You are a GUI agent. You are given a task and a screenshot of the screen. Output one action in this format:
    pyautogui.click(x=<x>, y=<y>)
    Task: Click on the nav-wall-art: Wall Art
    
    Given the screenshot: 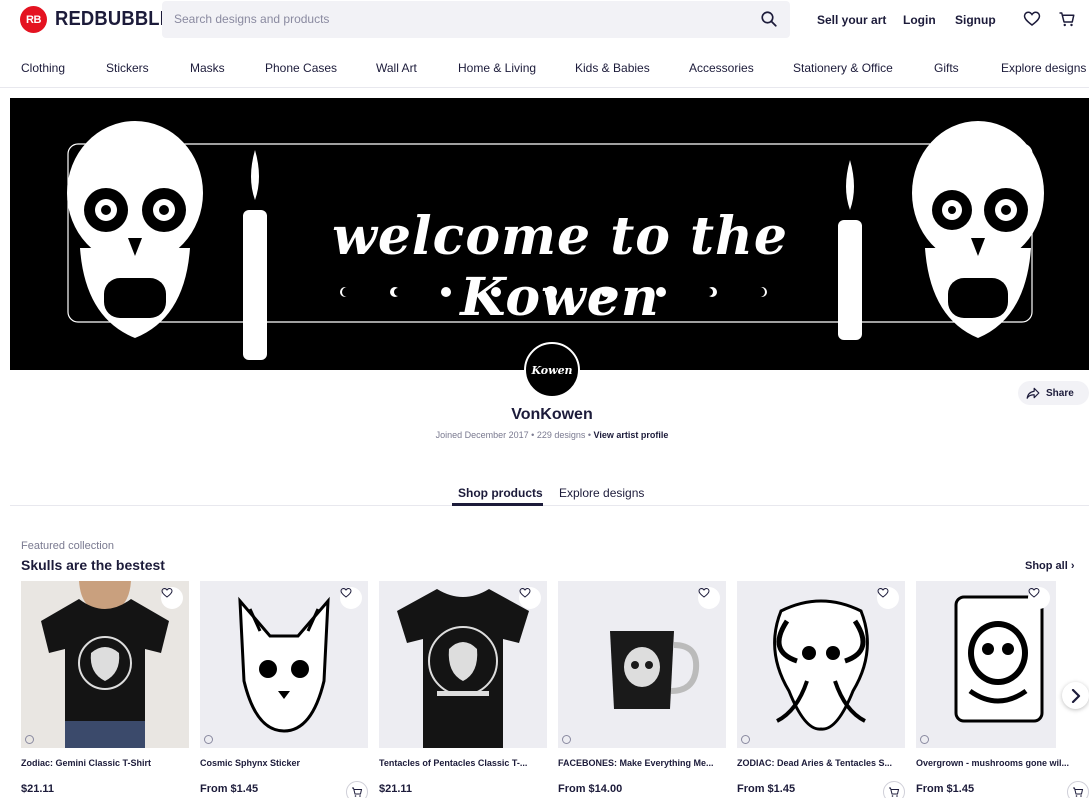 What is the action you would take?
    pyautogui.click(x=396, y=68)
    